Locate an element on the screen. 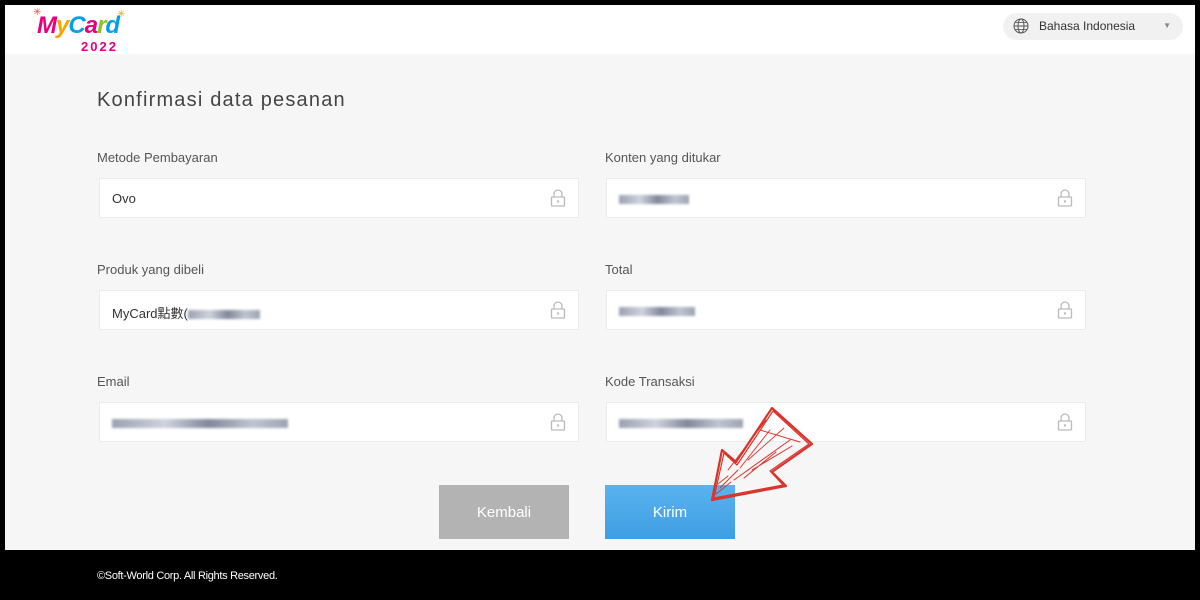 Image resolution: width=1200 pixels, height=600 pixels. email-label: Email is located at coordinates (113, 381).